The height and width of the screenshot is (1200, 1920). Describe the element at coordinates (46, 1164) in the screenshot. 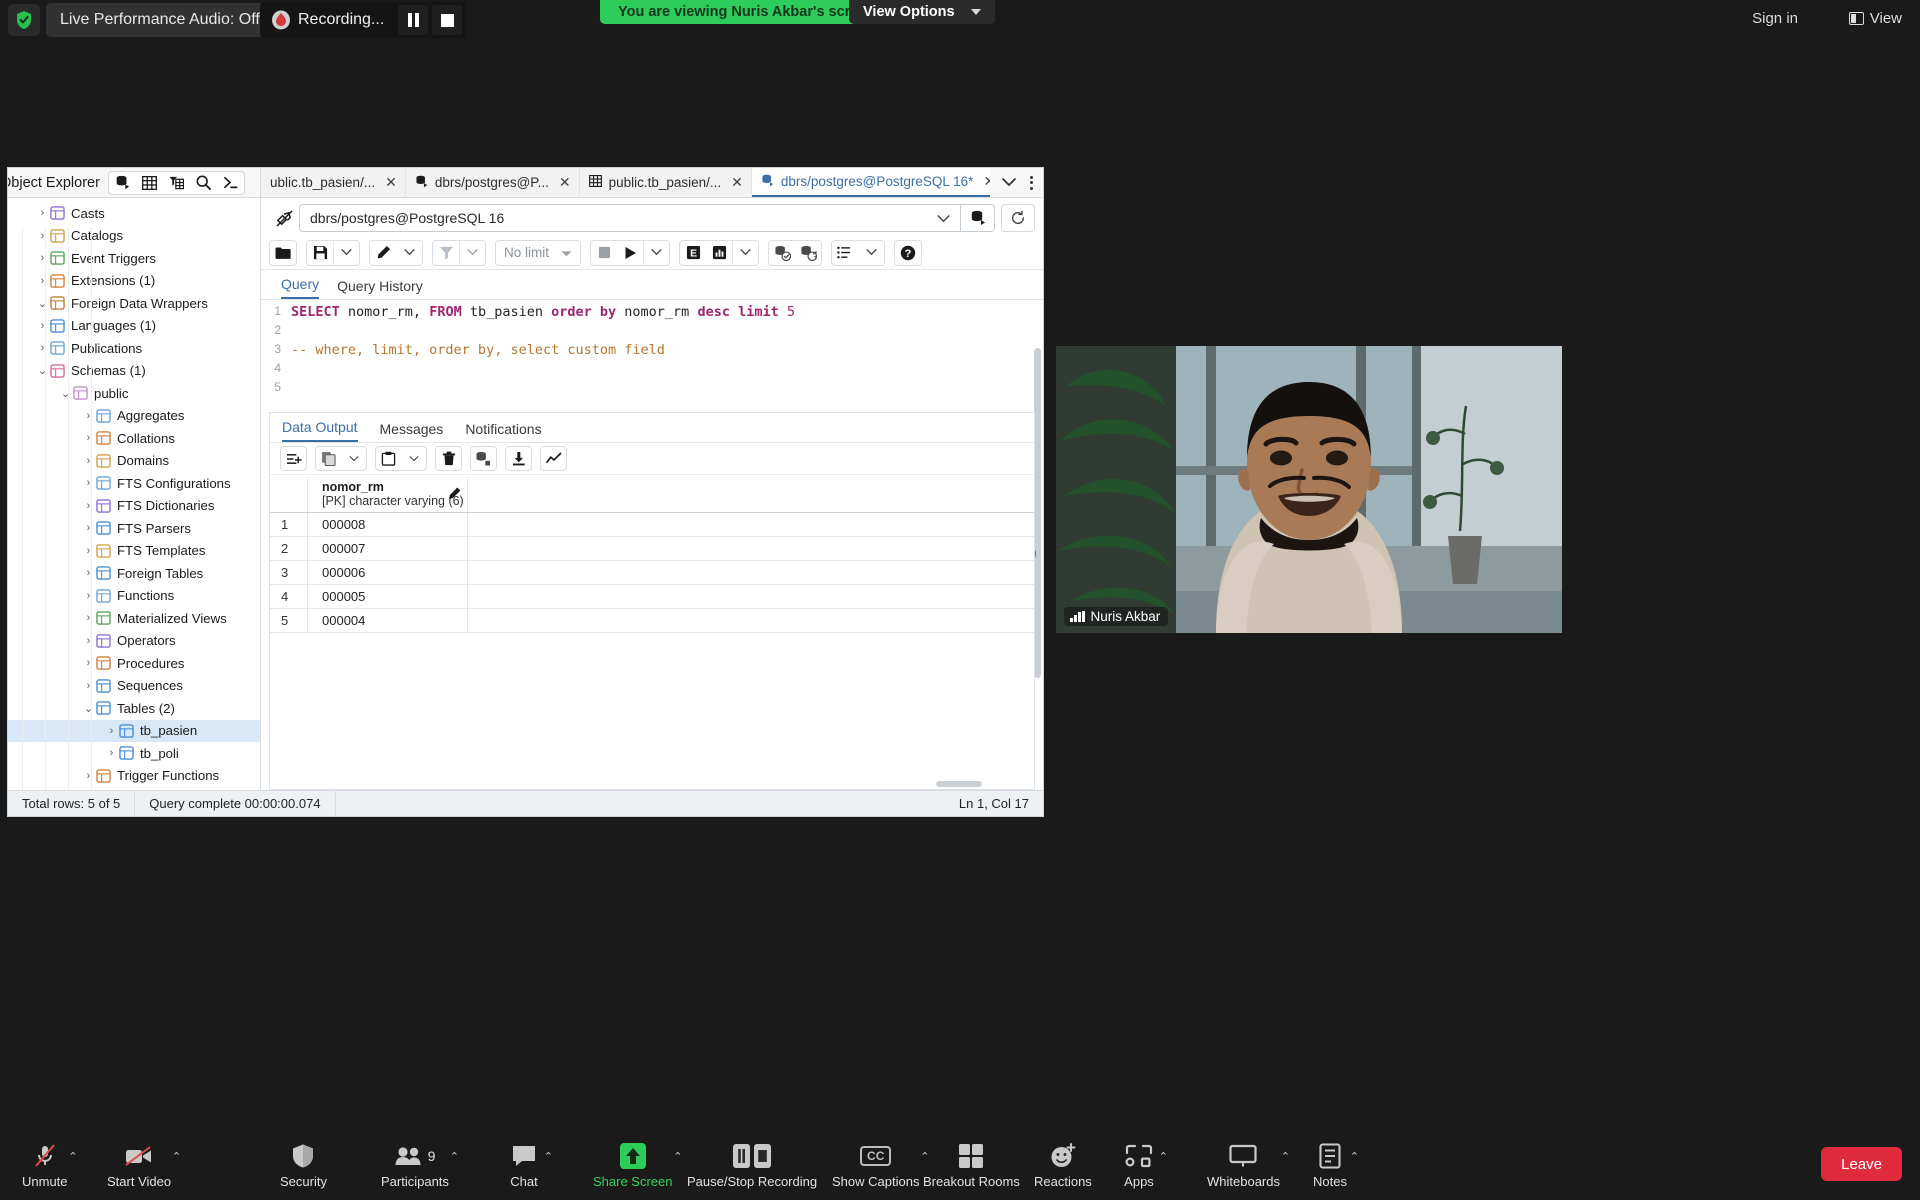

I see `zoom-control-unmute: Unmute ⌃` at that location.